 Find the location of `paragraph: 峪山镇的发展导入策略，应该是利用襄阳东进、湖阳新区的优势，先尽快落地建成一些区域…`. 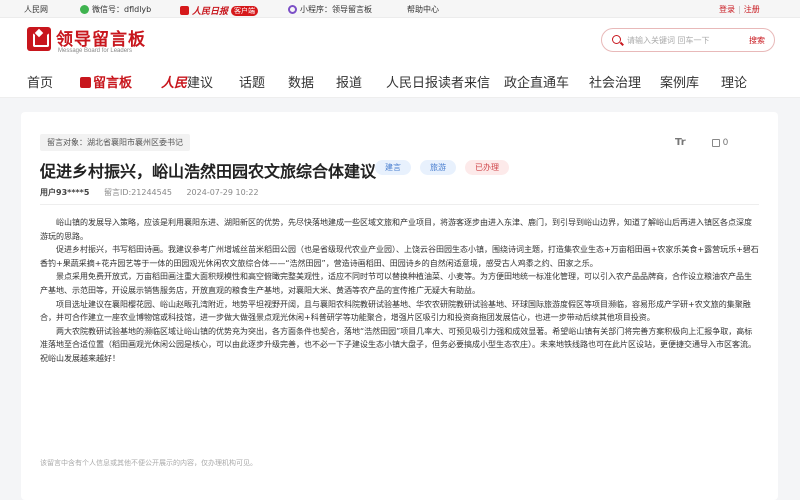

paragraph: 峪山镇的发展导入策略，应该是利用襄阳东进、湖阳新区的优势，先尽快落地建成一些区域… is located at coordinates (396, 229).